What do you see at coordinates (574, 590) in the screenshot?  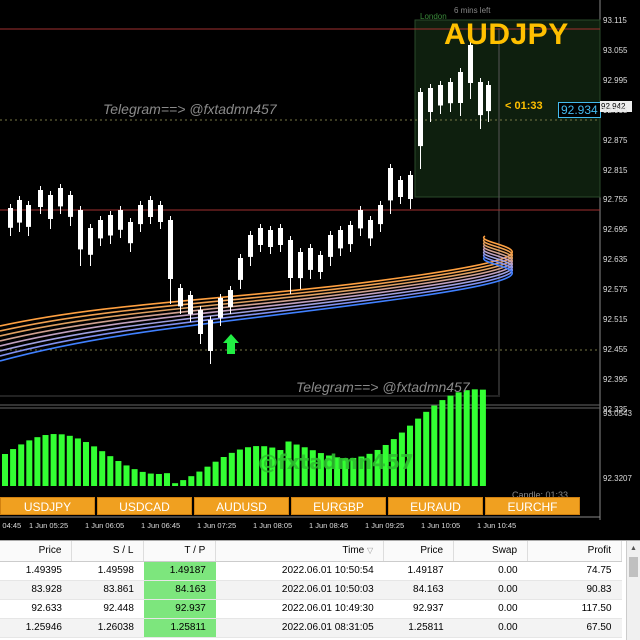 I see `order-cell: 90.83` at bounding box center [574, 590].